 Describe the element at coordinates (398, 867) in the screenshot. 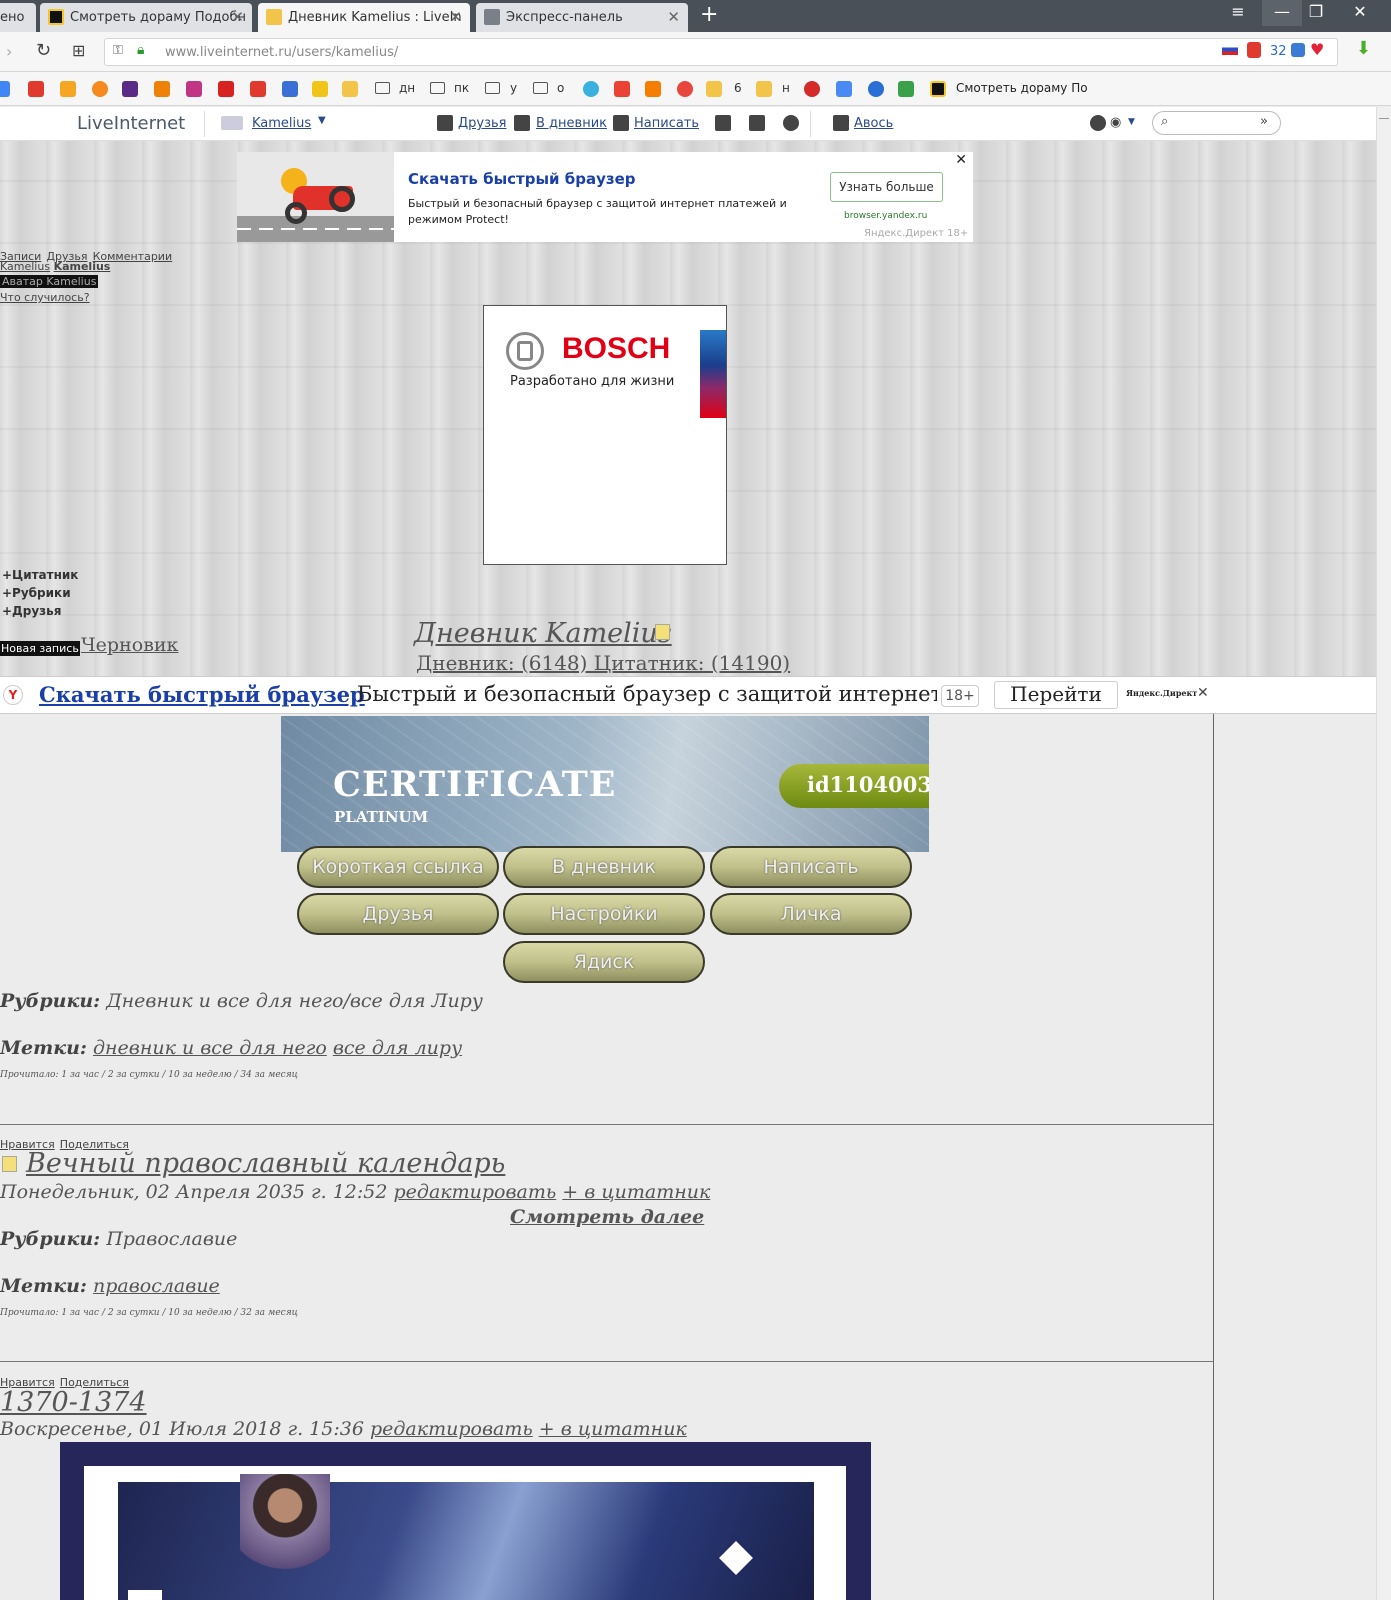

I see `short-link-button: Короткая ссылка` at that location.